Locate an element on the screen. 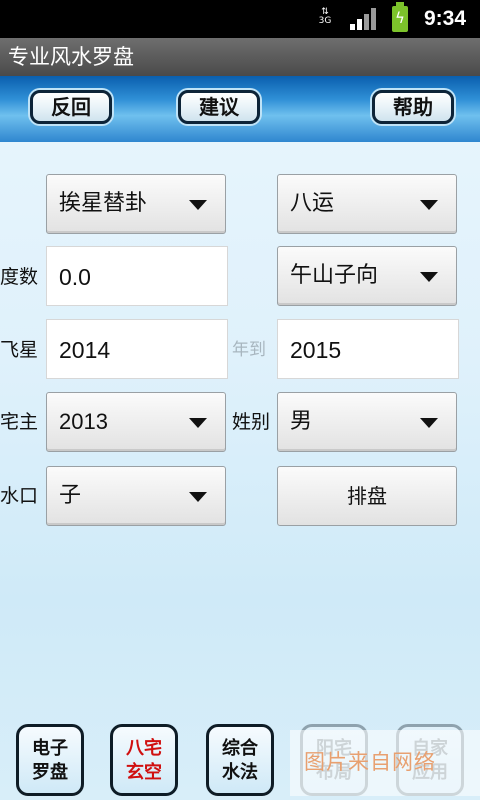 Image resolution: width=480 pixels, height=800 pixels. nav-water-method: 综合 水法 is located at coordinates (240, 760).